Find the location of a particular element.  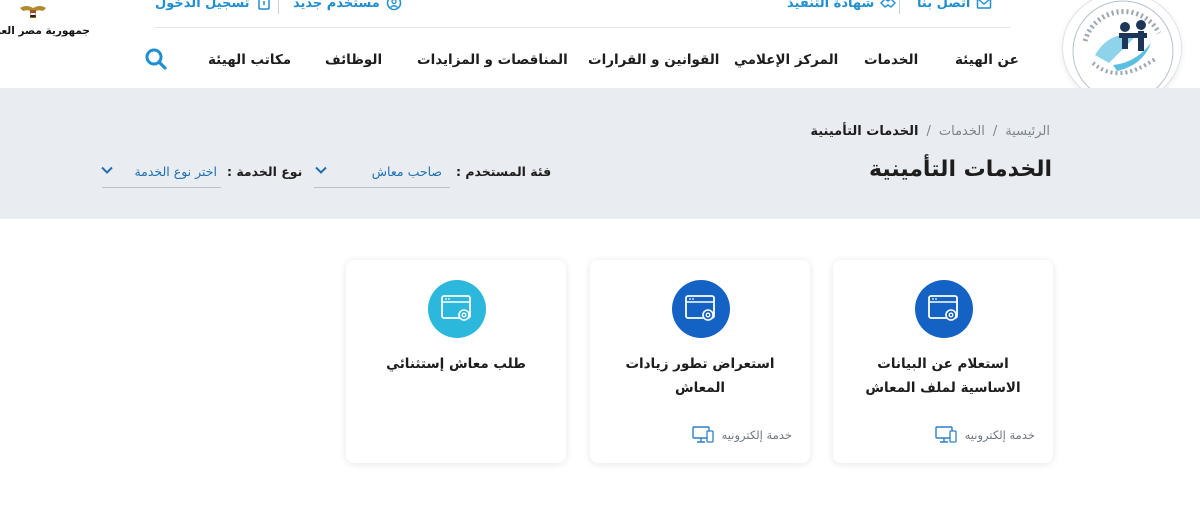

user-icon is located at coordinates (394, 5).